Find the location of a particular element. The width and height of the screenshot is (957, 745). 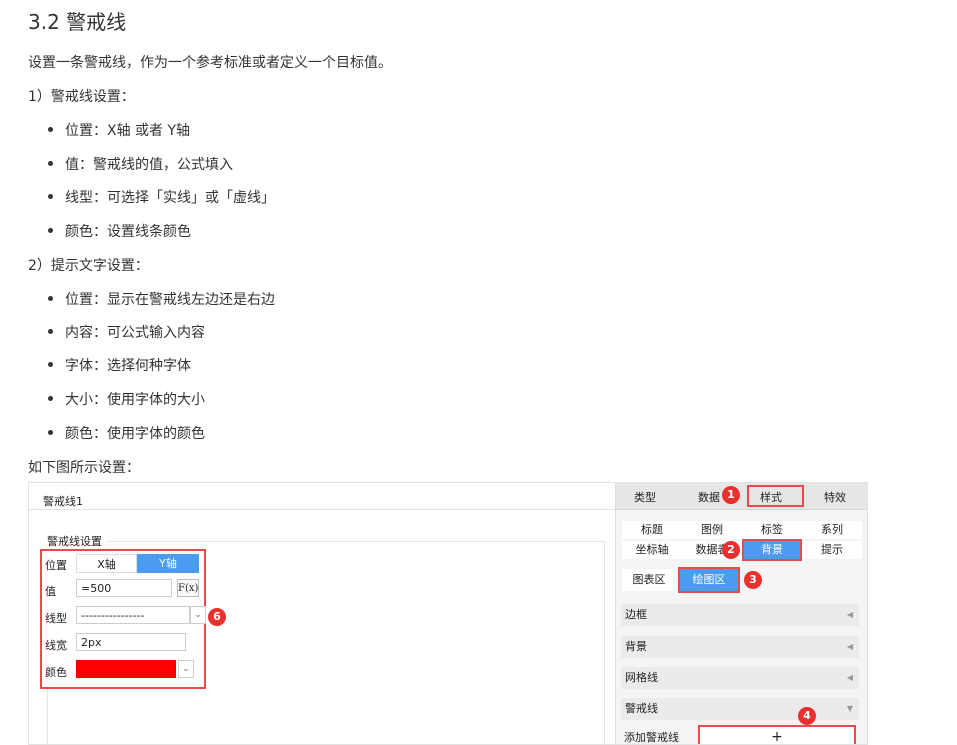

list-item: 字体：选择何种字体 is located at coordinates (119, 365).